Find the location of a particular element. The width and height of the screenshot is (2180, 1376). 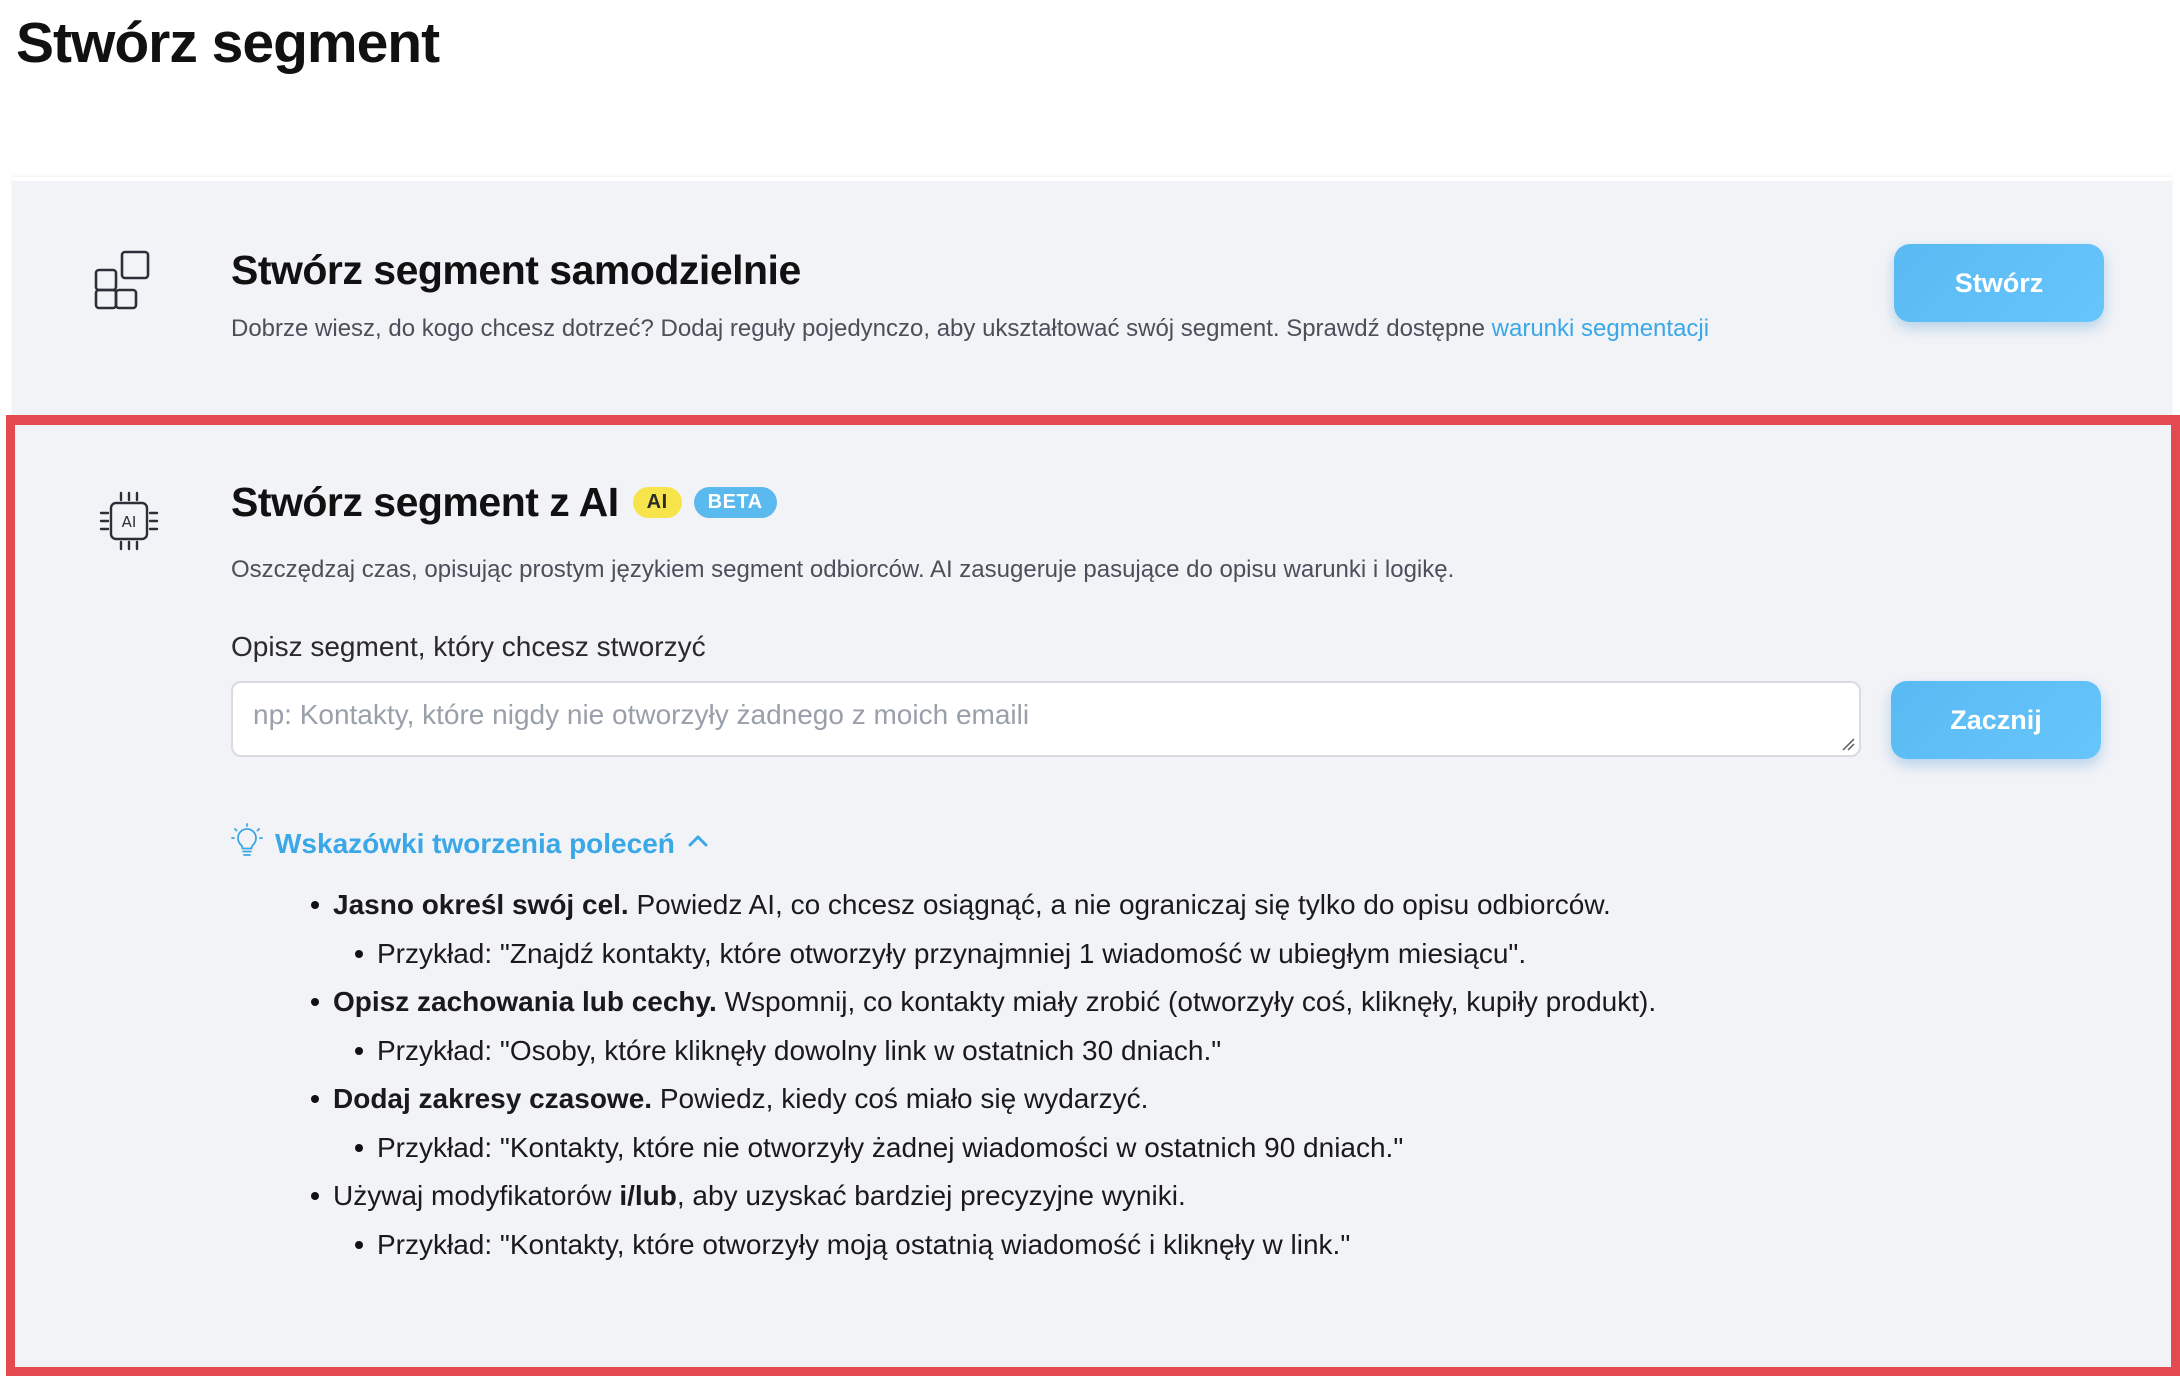

beta-badge: BETA is located at coordinates (735, 502).